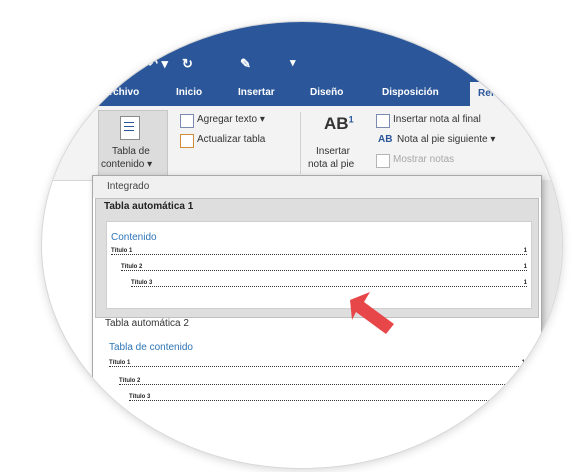 This screenshot has width=581, height=472. Describe the element at coordinates (147, 323) in the screenshot. I see `toc-option-title: Tabla automática 2` at that location.